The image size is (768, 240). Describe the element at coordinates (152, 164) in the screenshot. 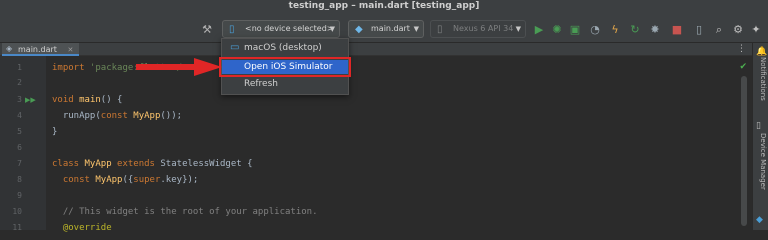

I see `code-line-7: class MyApp extends StatelessWidget {` at that location.